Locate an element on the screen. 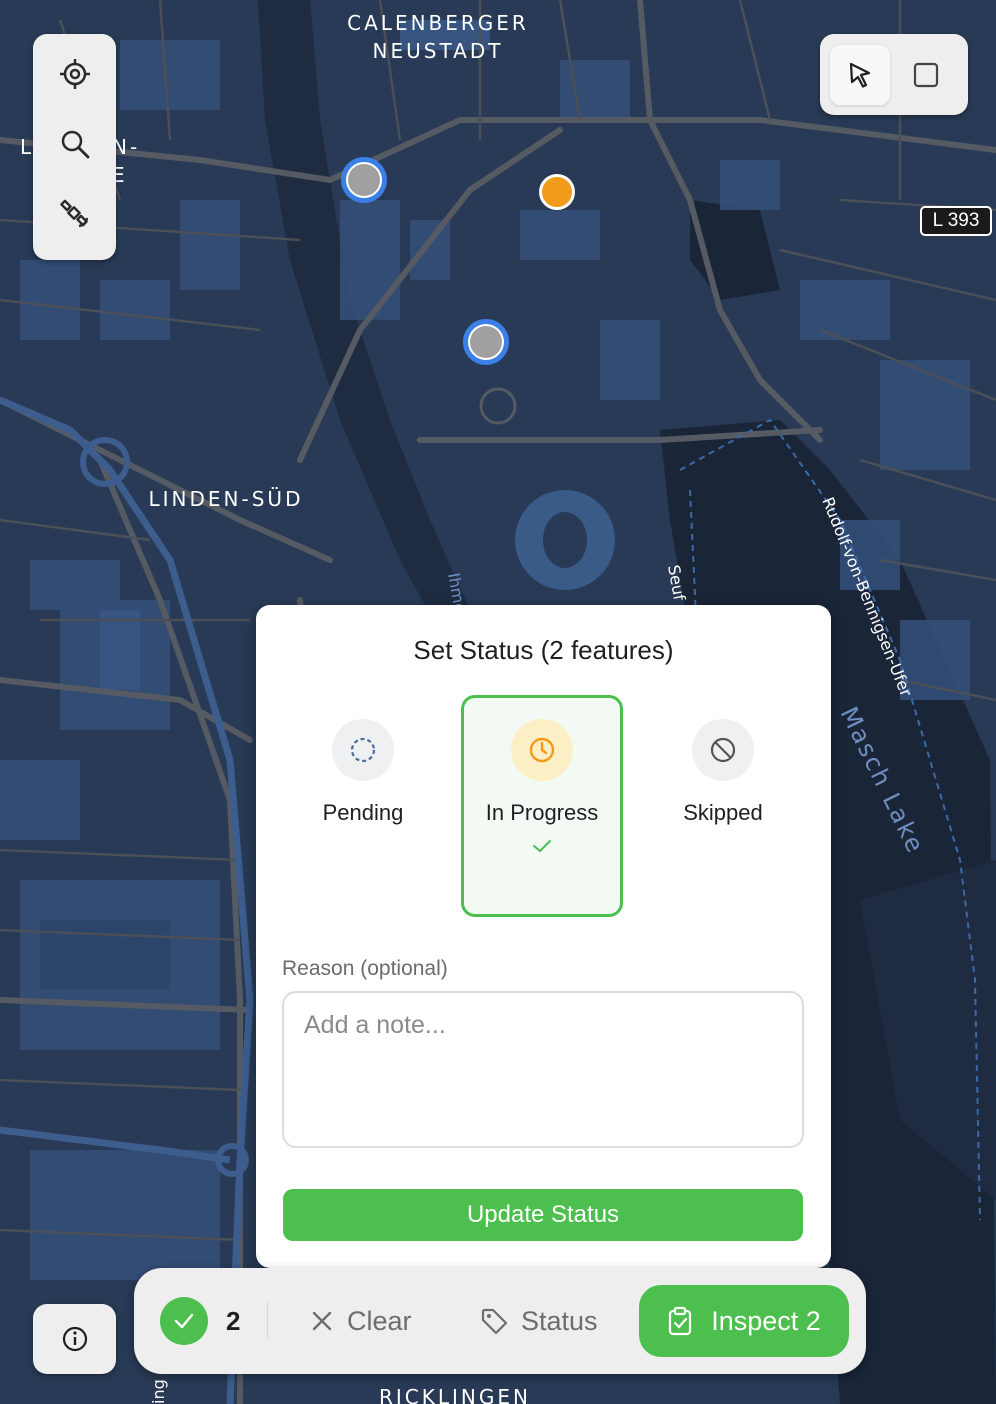 The width and height of the screenshot is (996, 1404). selected-check-icon is located at coordinates (542, 846).